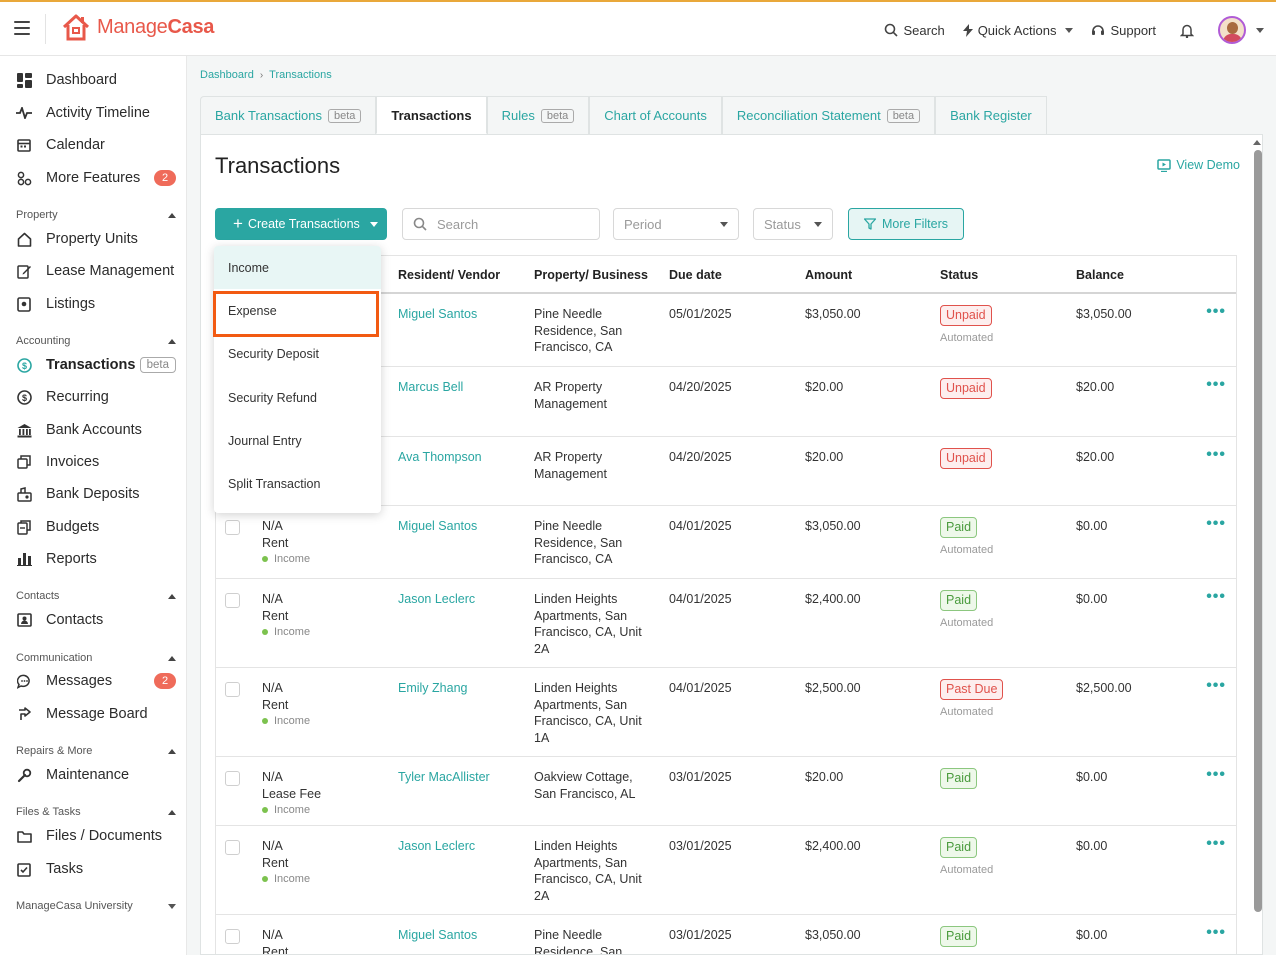 The width and height of the screenshot is (1276, 955). I want to click on sidebar-item-calendar: Calendar, so click(93, 145).